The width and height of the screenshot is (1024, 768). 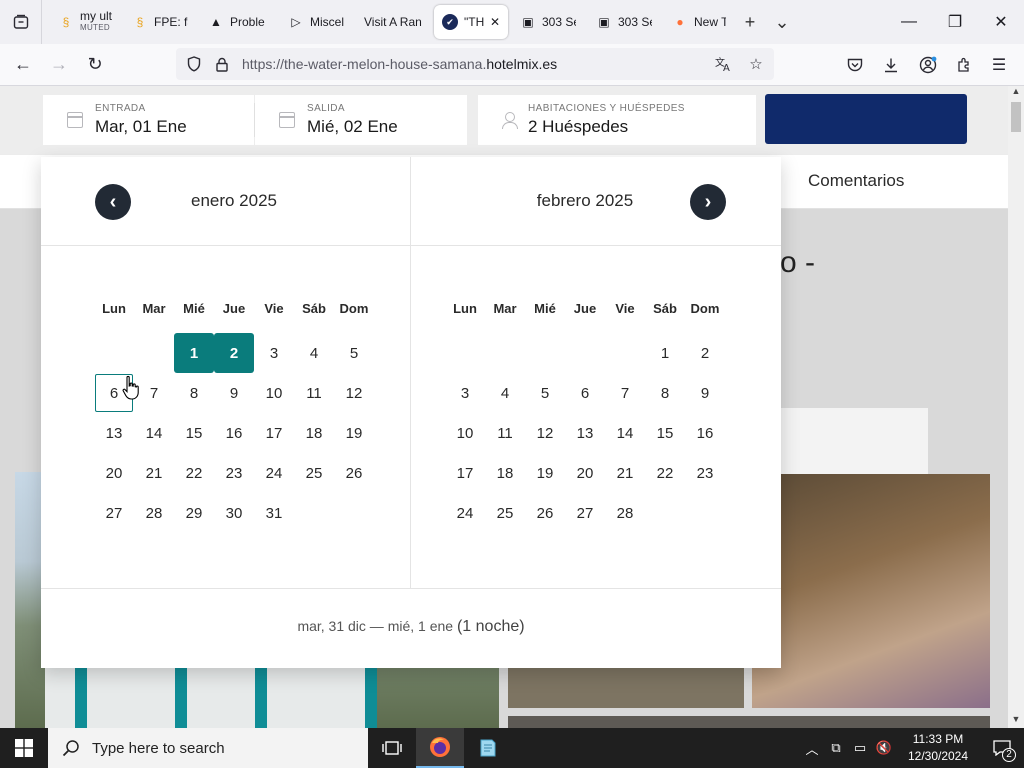 I want to click on browser-tab: ▷ Miscel, so click(x=316, y=22).